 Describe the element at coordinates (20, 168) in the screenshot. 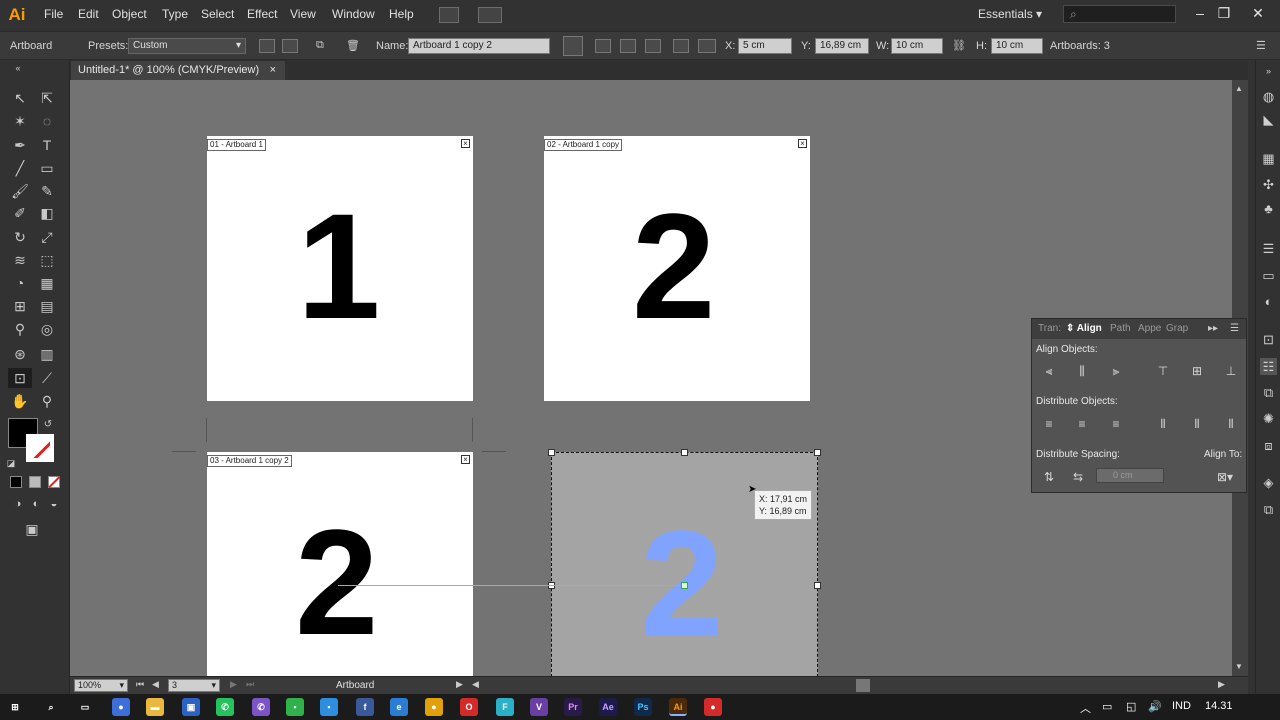

I see `line-tool-icon: ╱` at that location.